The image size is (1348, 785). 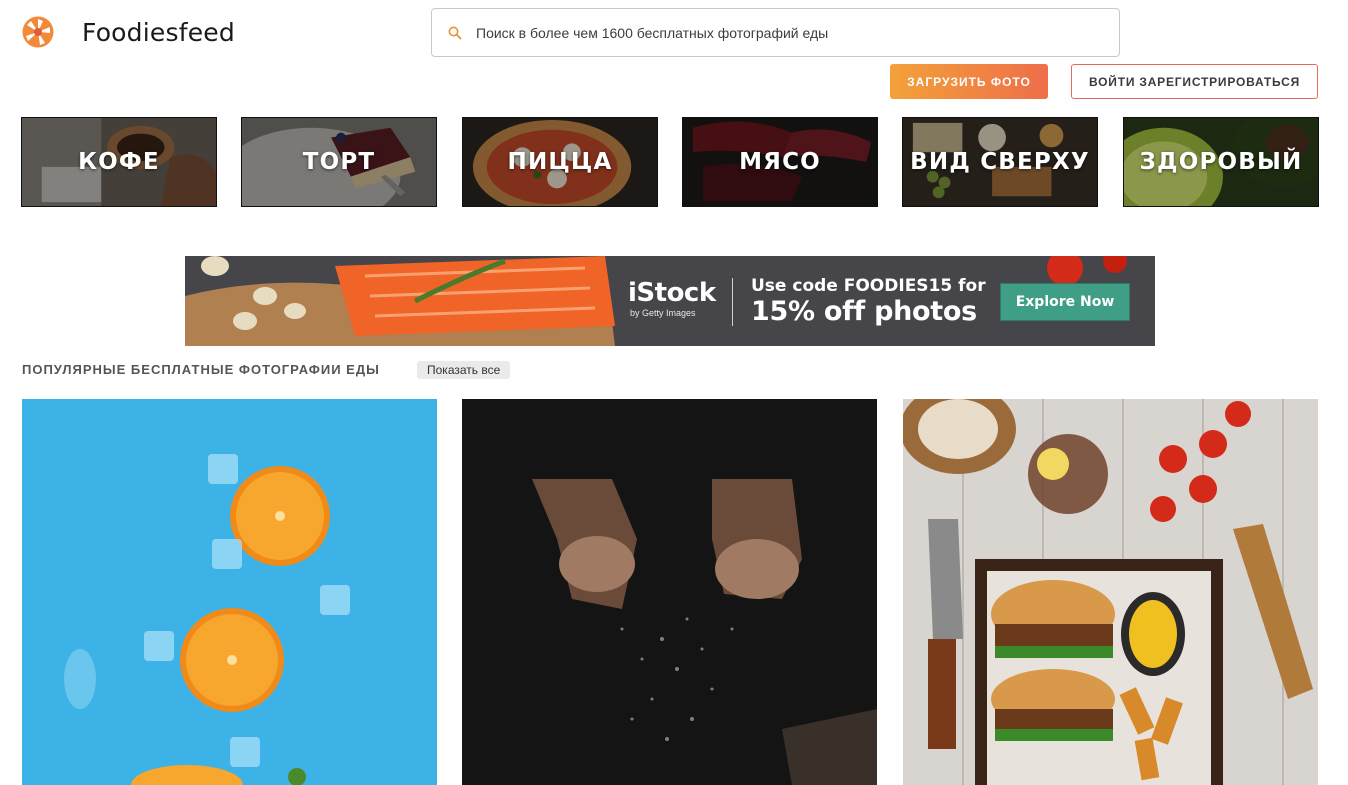 I want to click on category-tile-healthy: ЗДОРОВЫЙ, so click(x=1221, y=162).